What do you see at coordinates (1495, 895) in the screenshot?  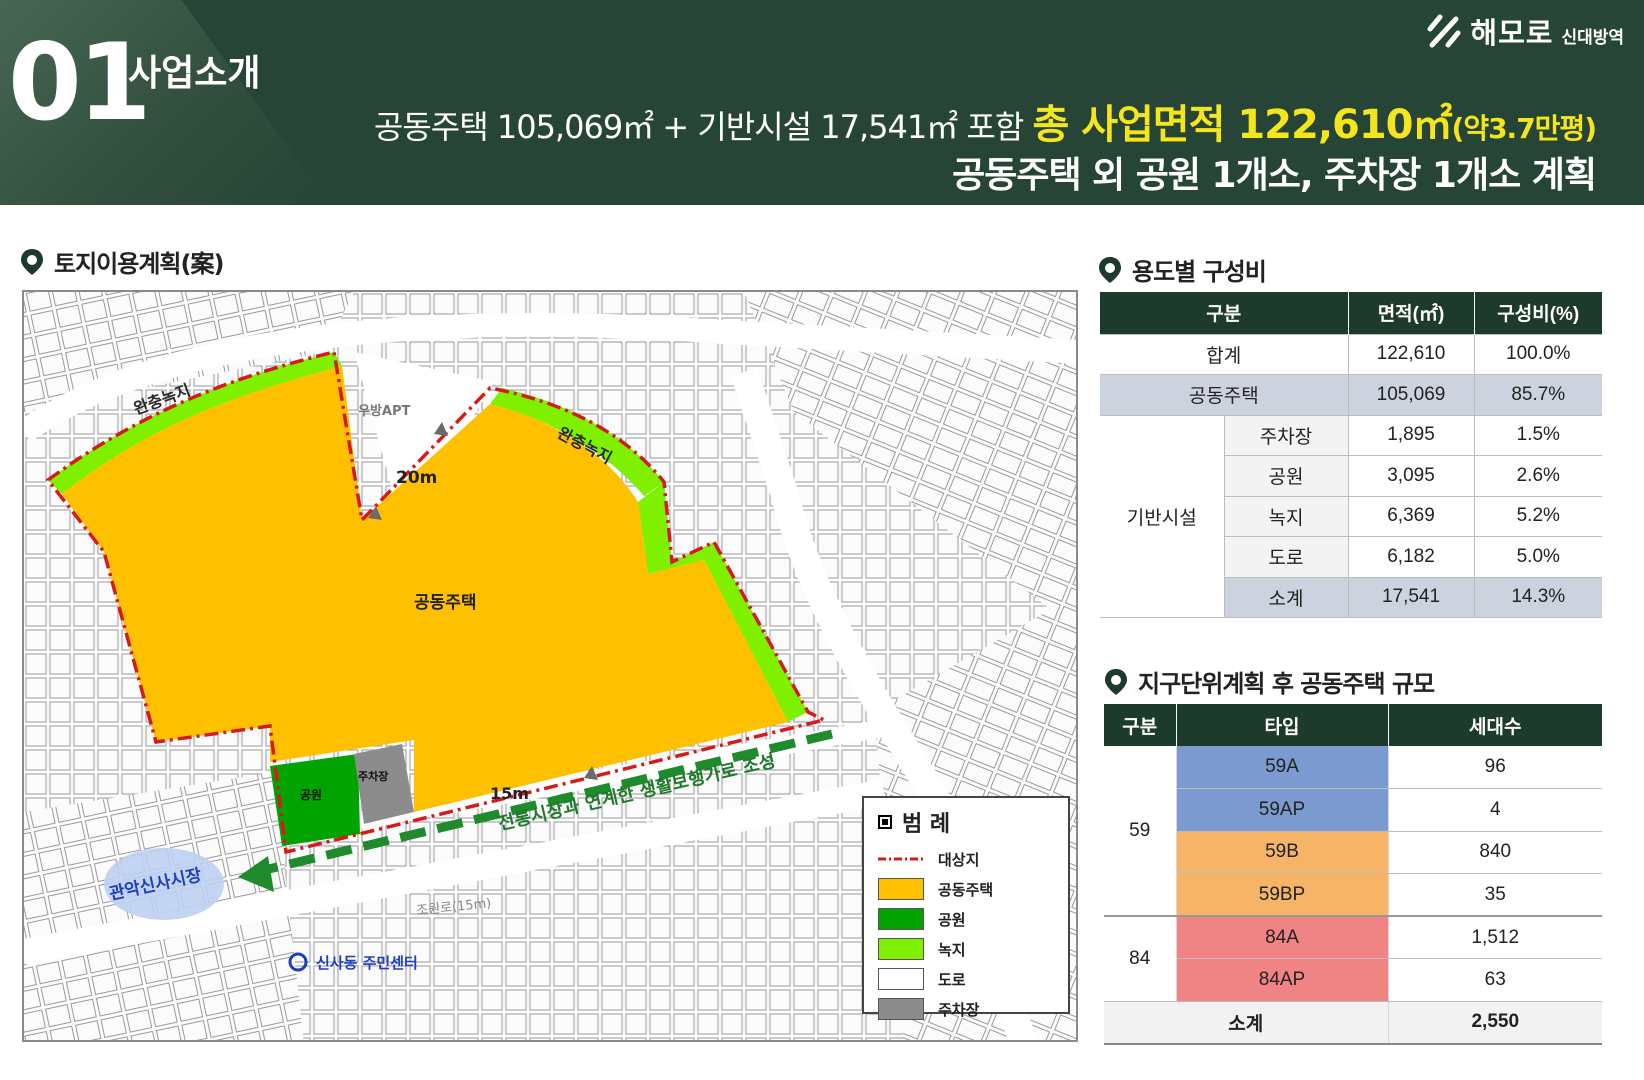 I see `cell-units: 35` at bounding box center [1495, 895].